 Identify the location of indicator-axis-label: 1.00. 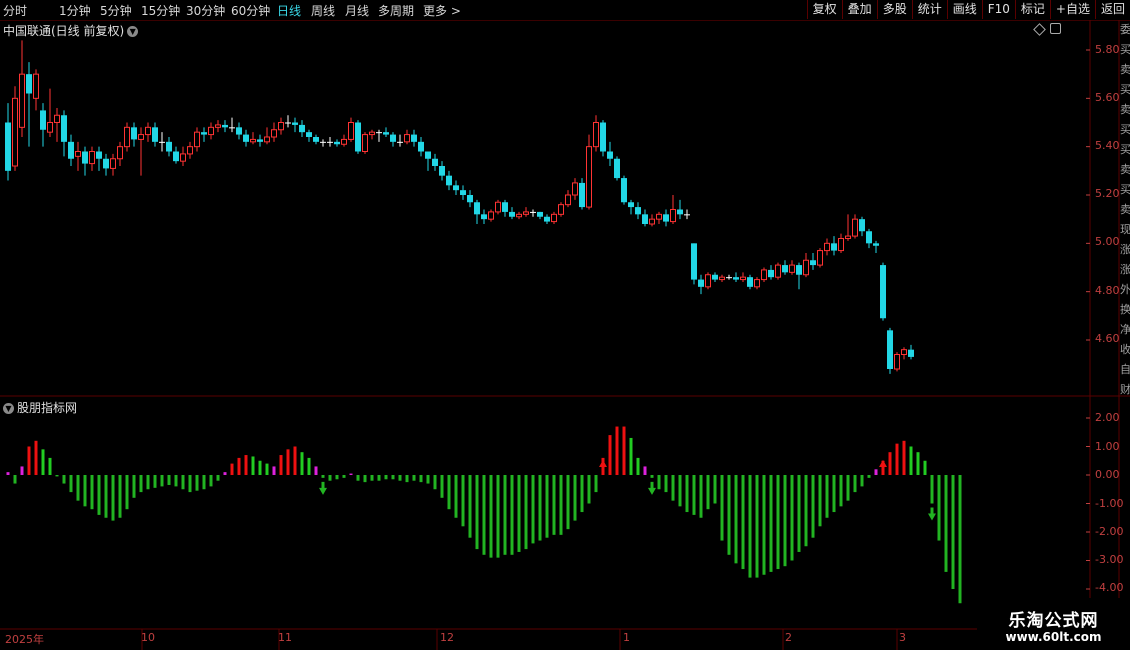
(1107, 446).